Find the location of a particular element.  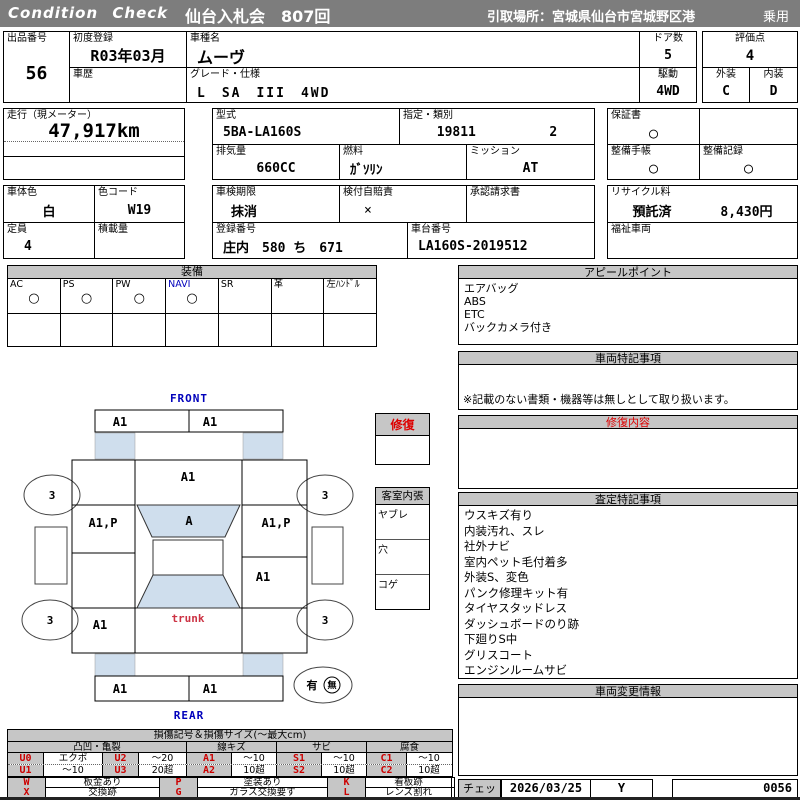

capacity-label: 定員 is located at coordinates (17, 229).